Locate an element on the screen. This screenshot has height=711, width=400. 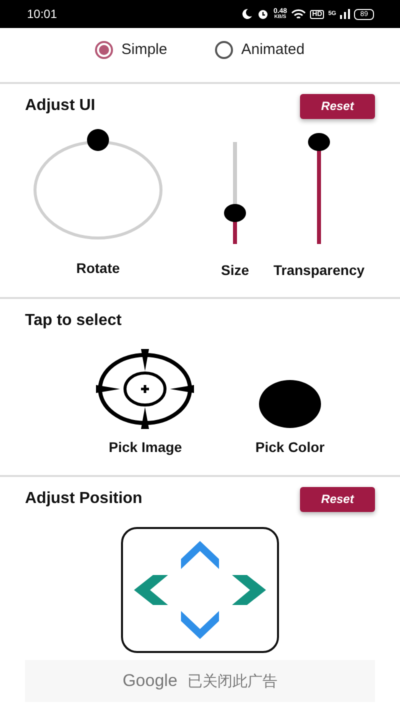
down-arrow-icon is located at coordinates (200, 625).